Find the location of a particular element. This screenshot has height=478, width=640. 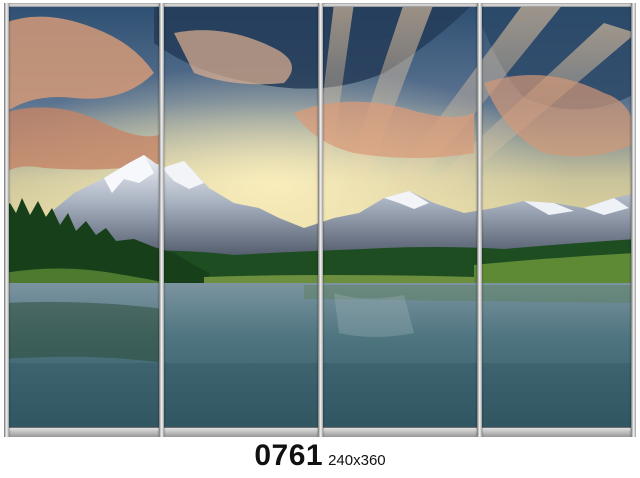

frame-right-rail is located at coordinates (633, 220).